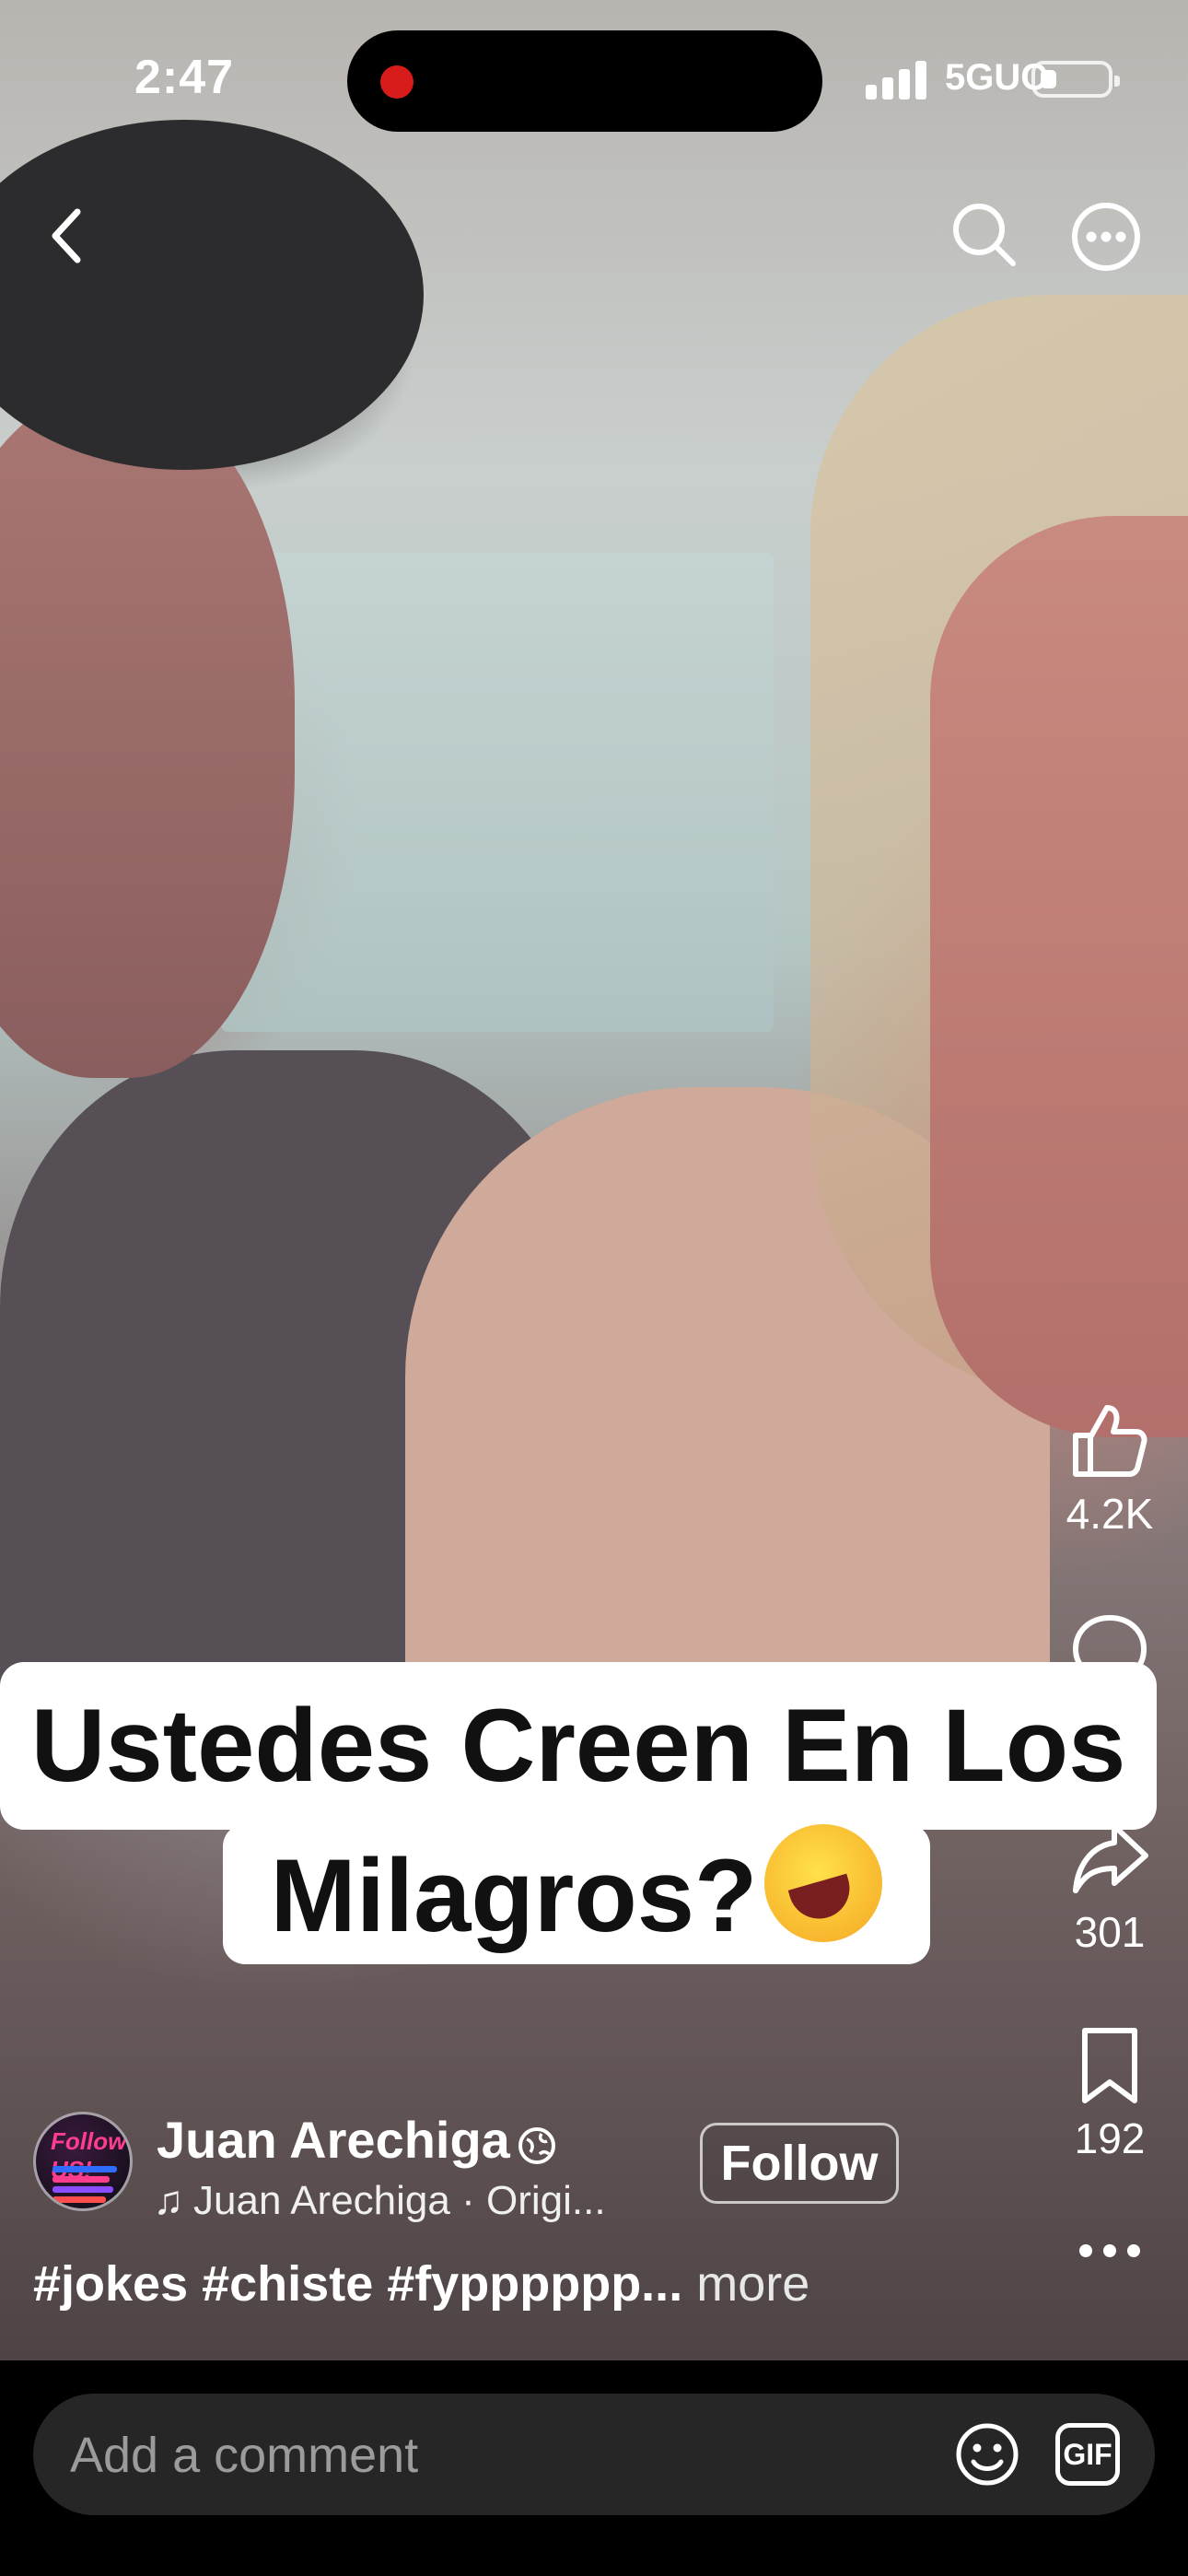 The height and width of the screenshot is (2576, 1188). I want to click on save-count: 192, so click(1110, 2138).